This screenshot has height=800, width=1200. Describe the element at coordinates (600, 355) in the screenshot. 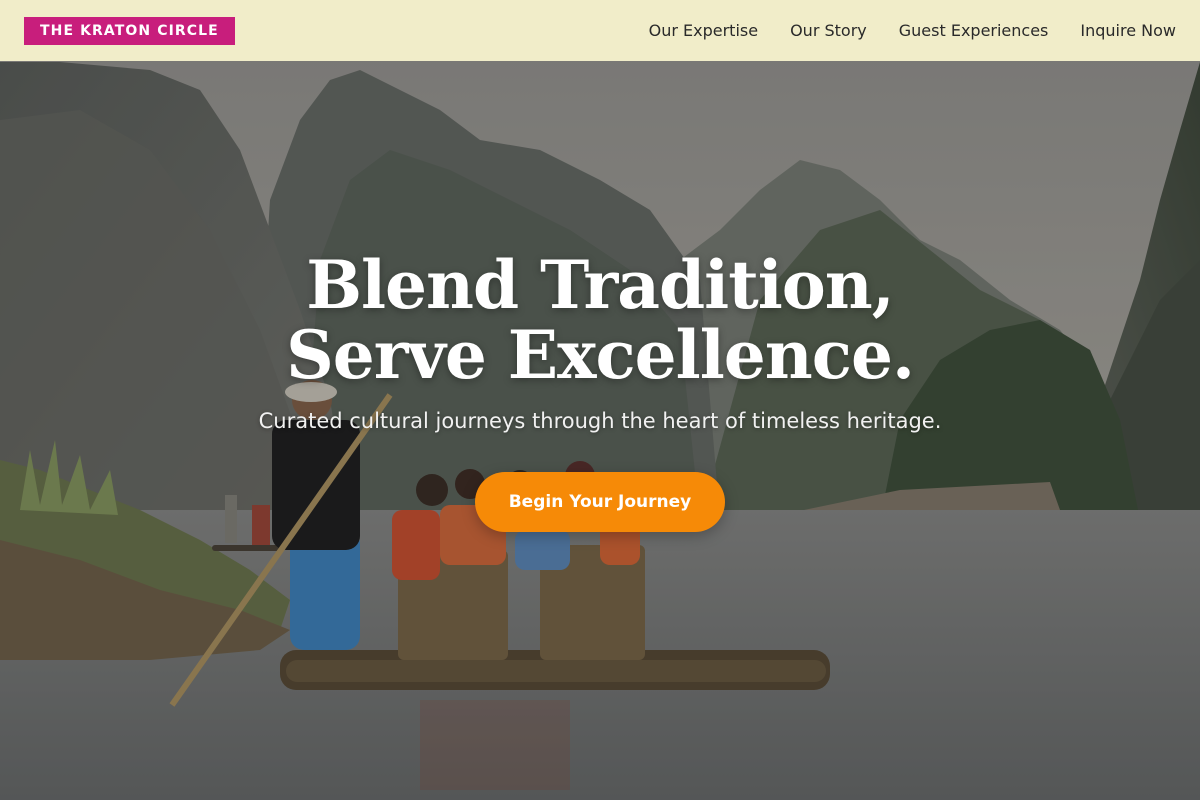

I see `hero-title-line-2: Serve Excellence.` at that location.